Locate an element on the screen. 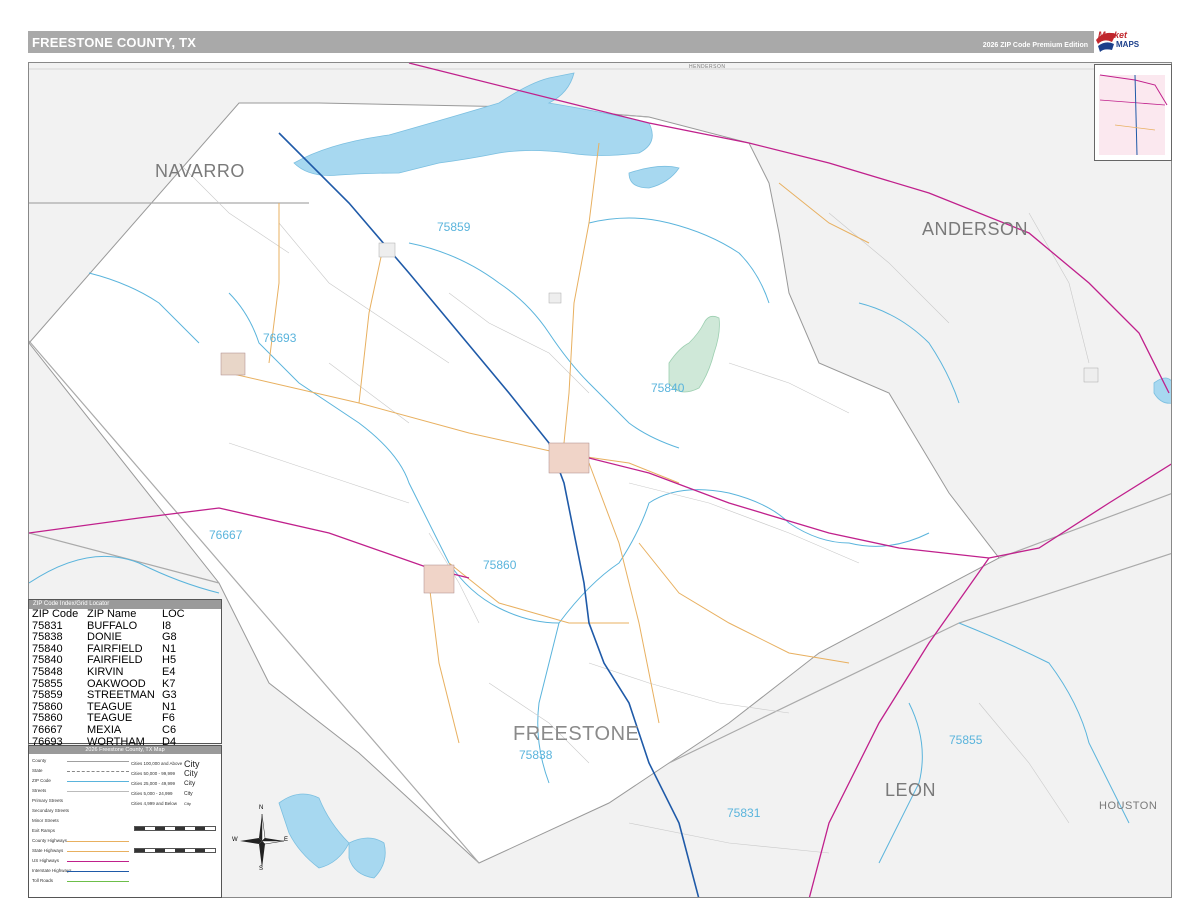  zip-label-75831: 75831 is located at coordinates (744, 813).